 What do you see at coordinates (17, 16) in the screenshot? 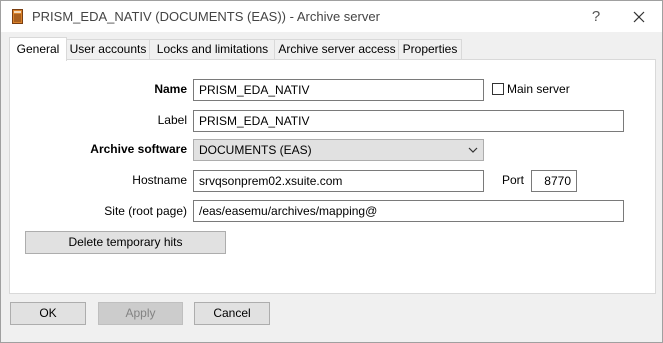
I see `book-icon` at bounding box center [17, 16].